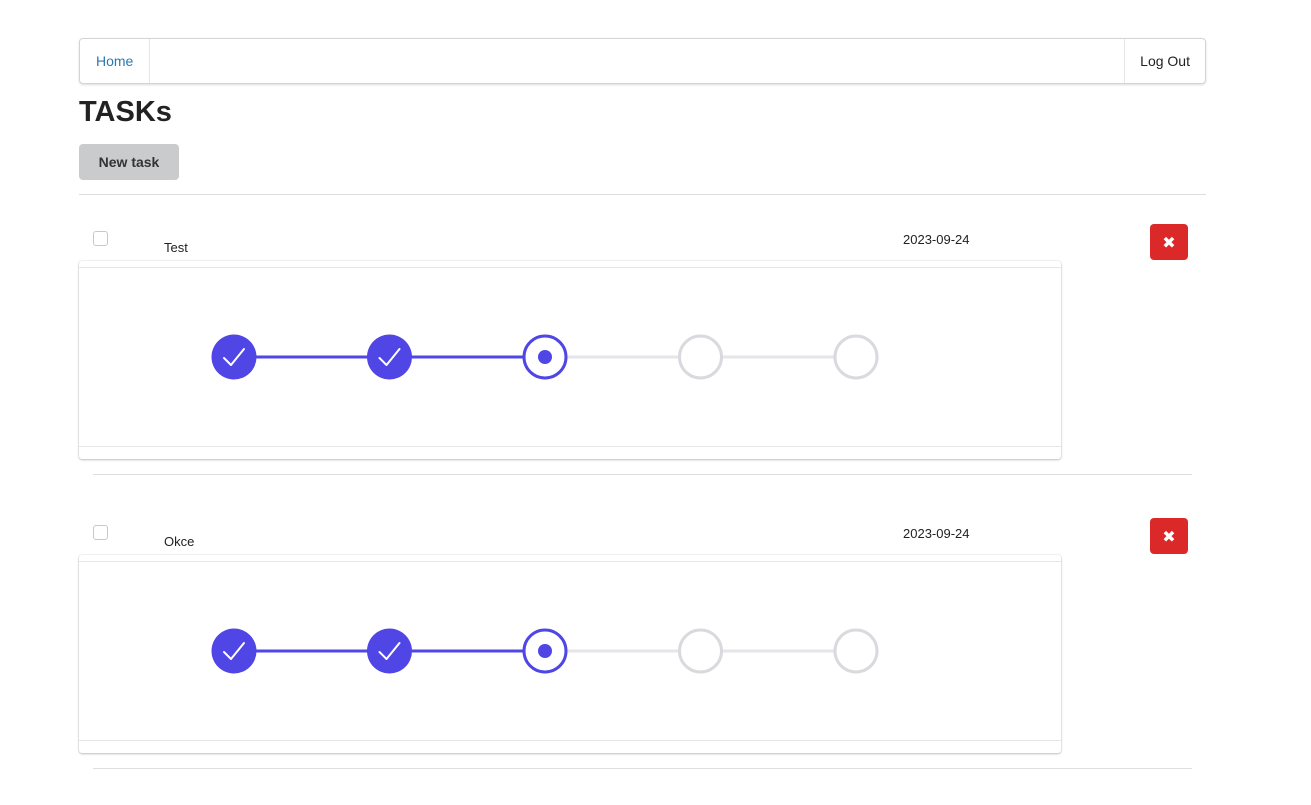 The image size is (1311, 805). What do you see at coordinates (176, 247) in the screenshot?
I see `task-name: Test` at bounding box center [176, 247].